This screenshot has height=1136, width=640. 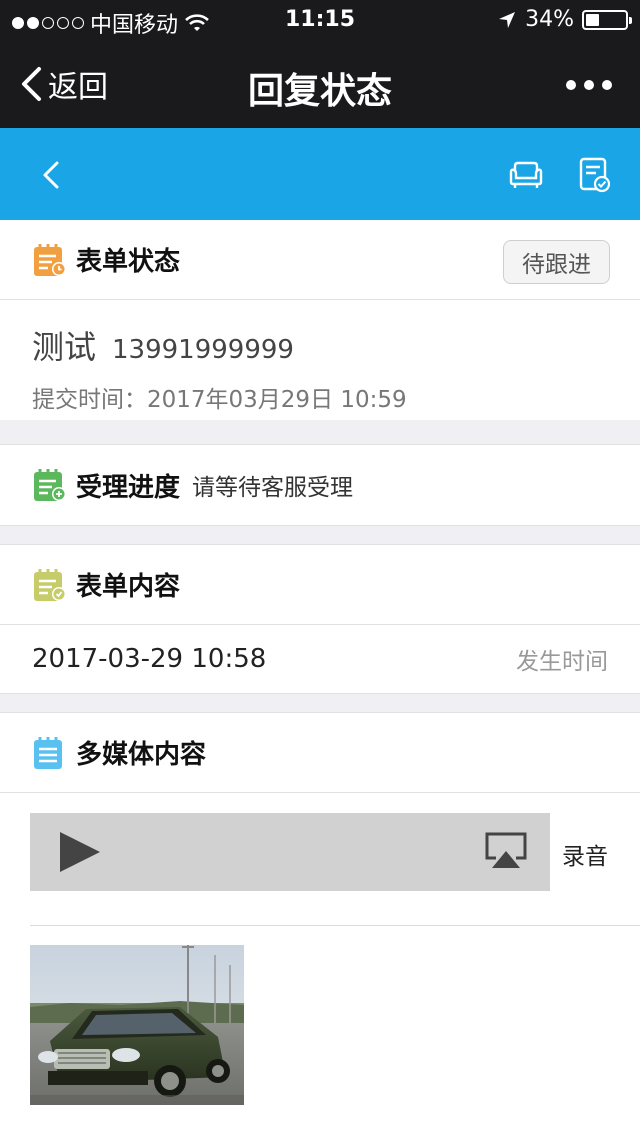 What do you see at coordinates (50, 259) in the screenshot?
I see `form-status-icon` at bounding box center [50, 259].